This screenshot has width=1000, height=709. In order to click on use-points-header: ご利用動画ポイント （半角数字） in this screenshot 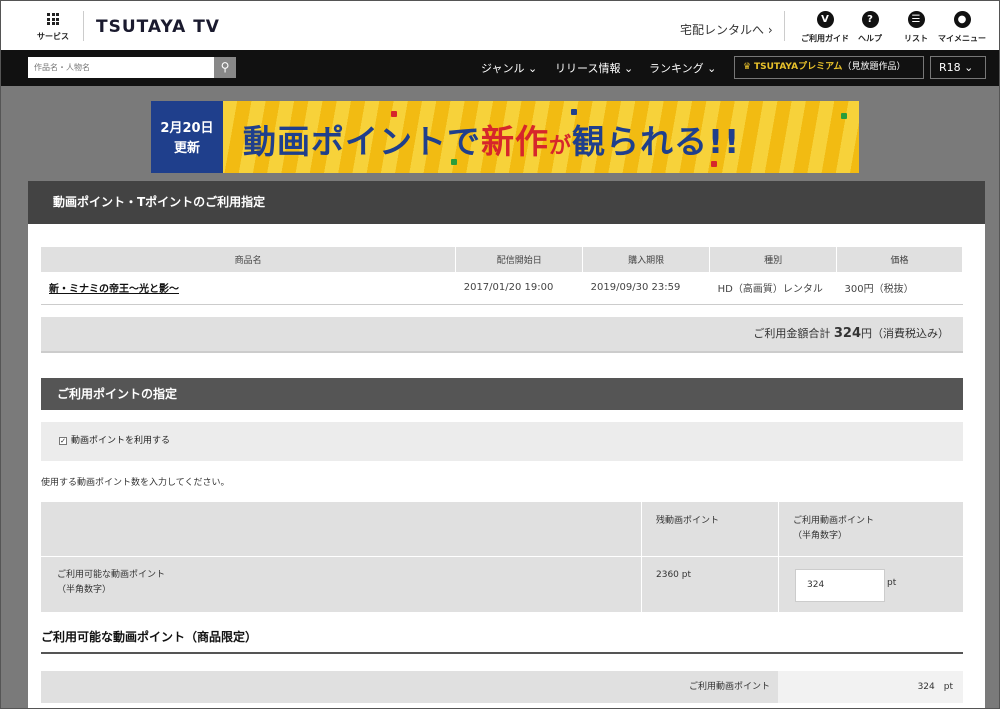, I will do `click(833, 529)`.